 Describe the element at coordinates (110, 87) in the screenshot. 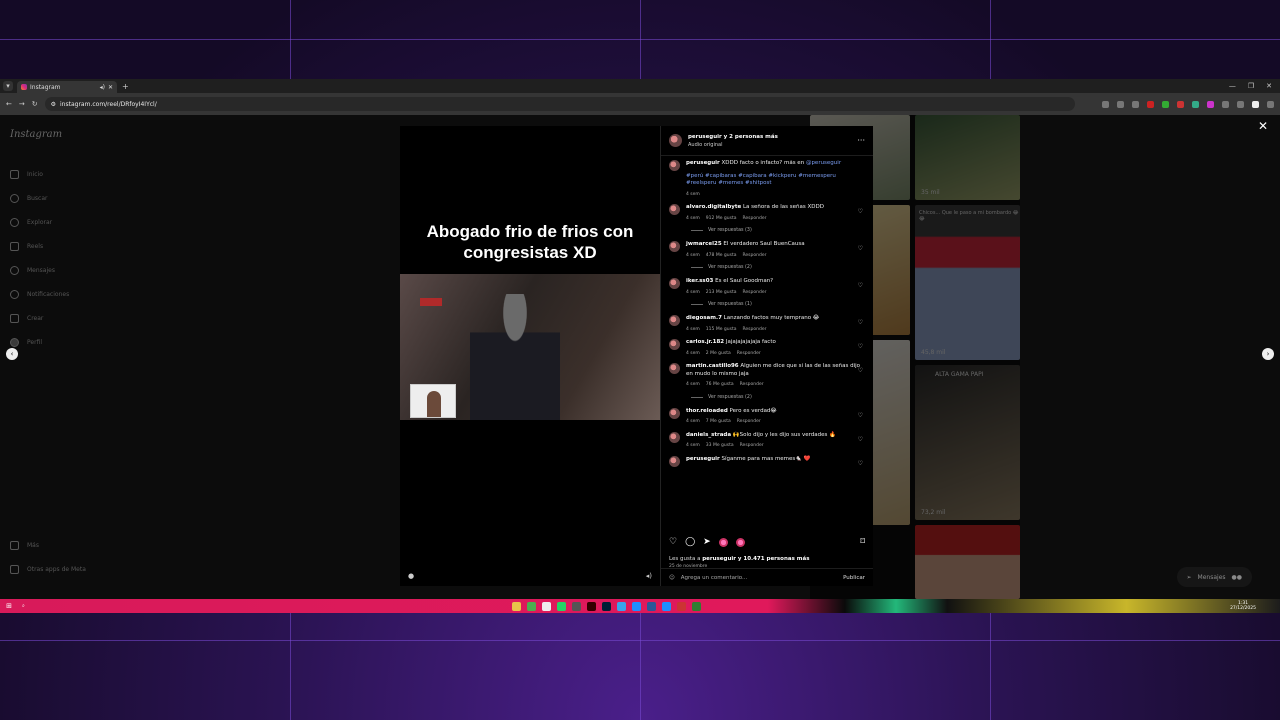

I see `close-tab-icon: ✕` at that location.